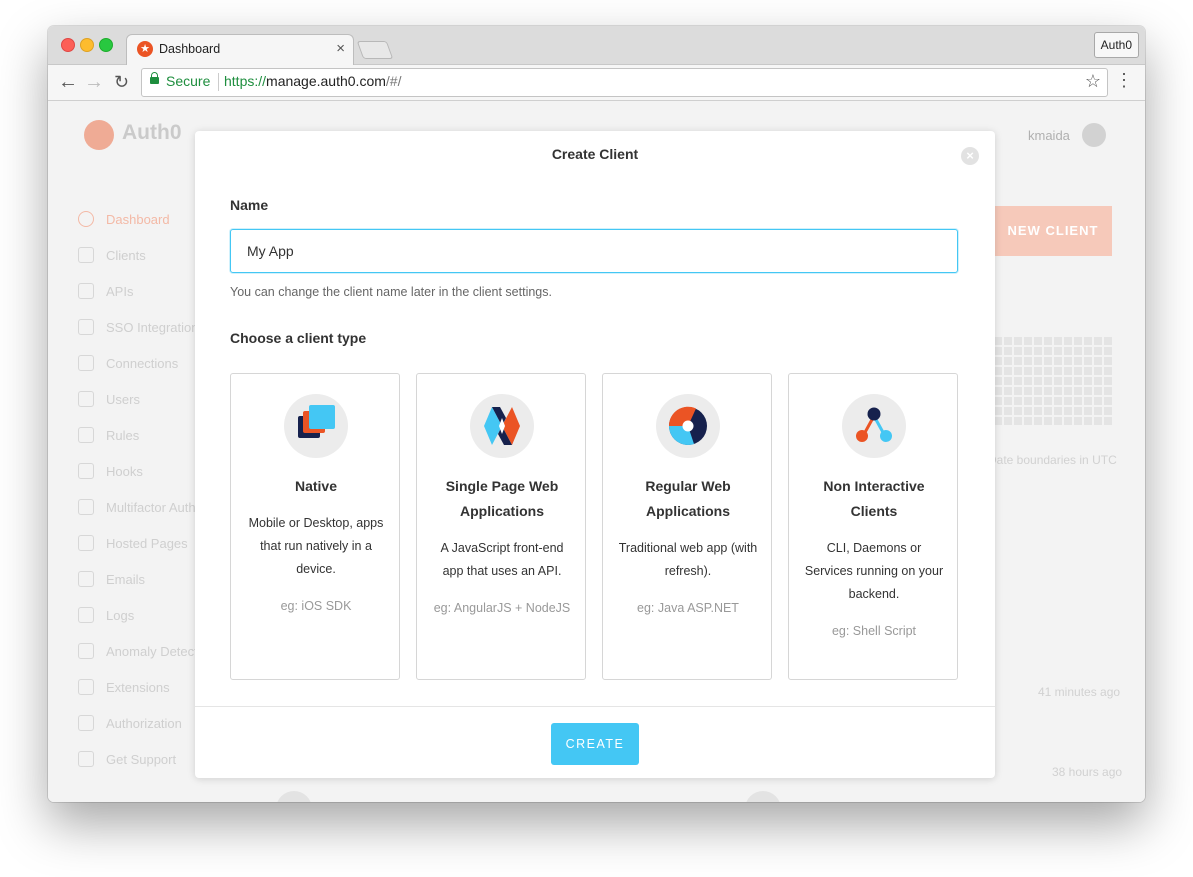 The image size is (1193, 877). What do you see at coordinates (120, 291) in the screenshot?
I see `sidebar-item-label: APIs` at bounding box center [120, 291].